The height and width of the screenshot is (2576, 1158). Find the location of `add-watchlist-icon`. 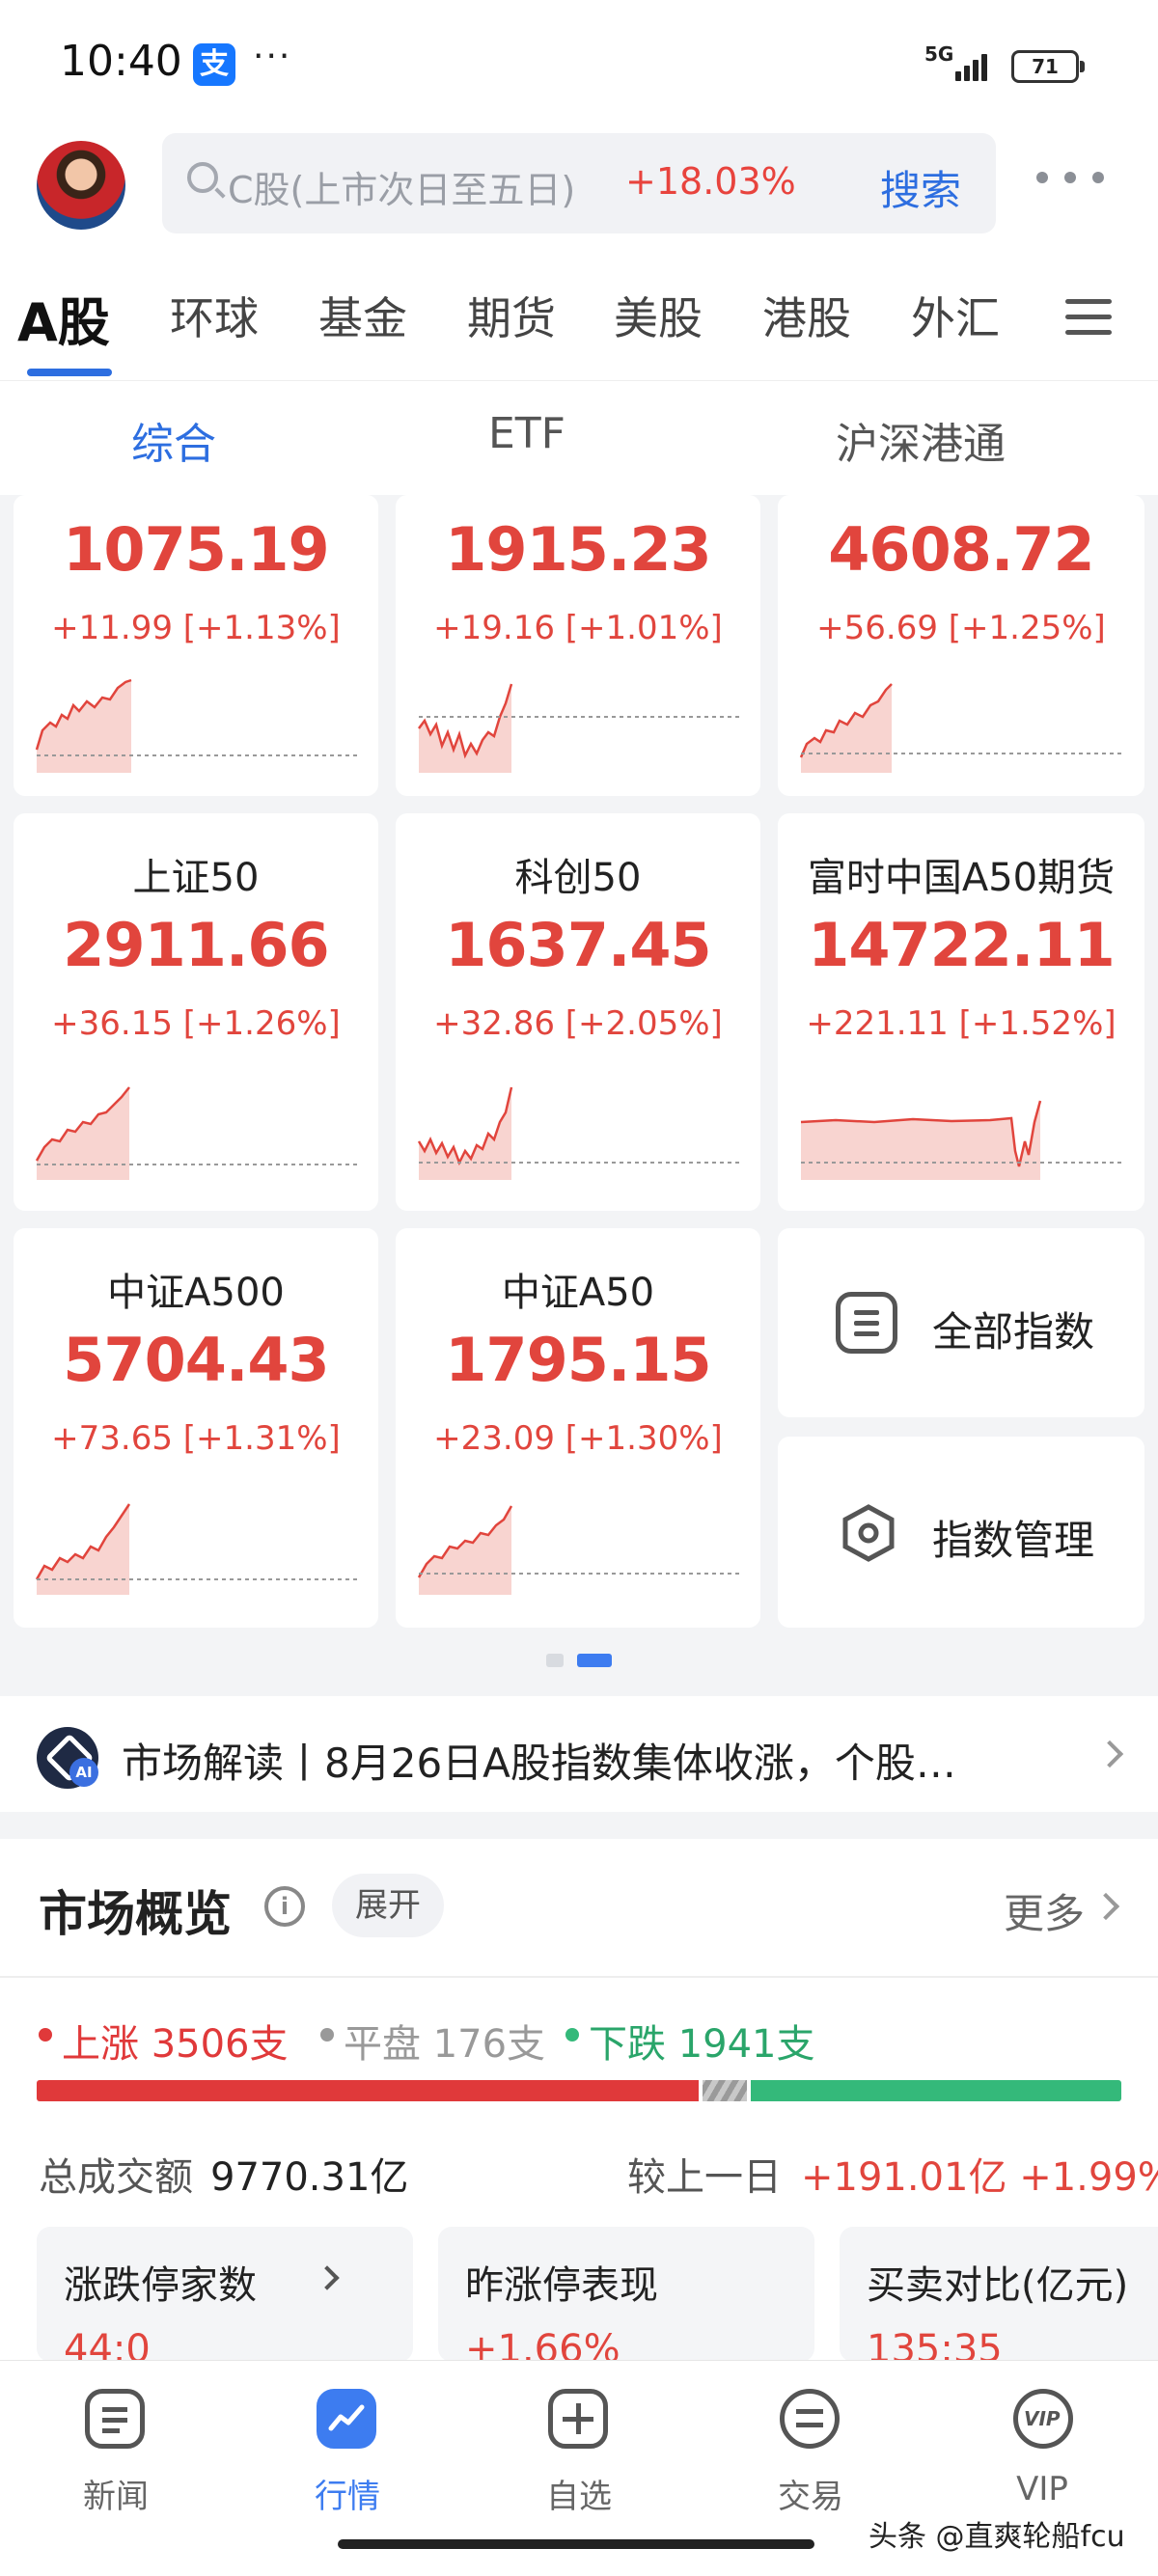

add-watchlist-icon is located at coordinates (578, 2419).